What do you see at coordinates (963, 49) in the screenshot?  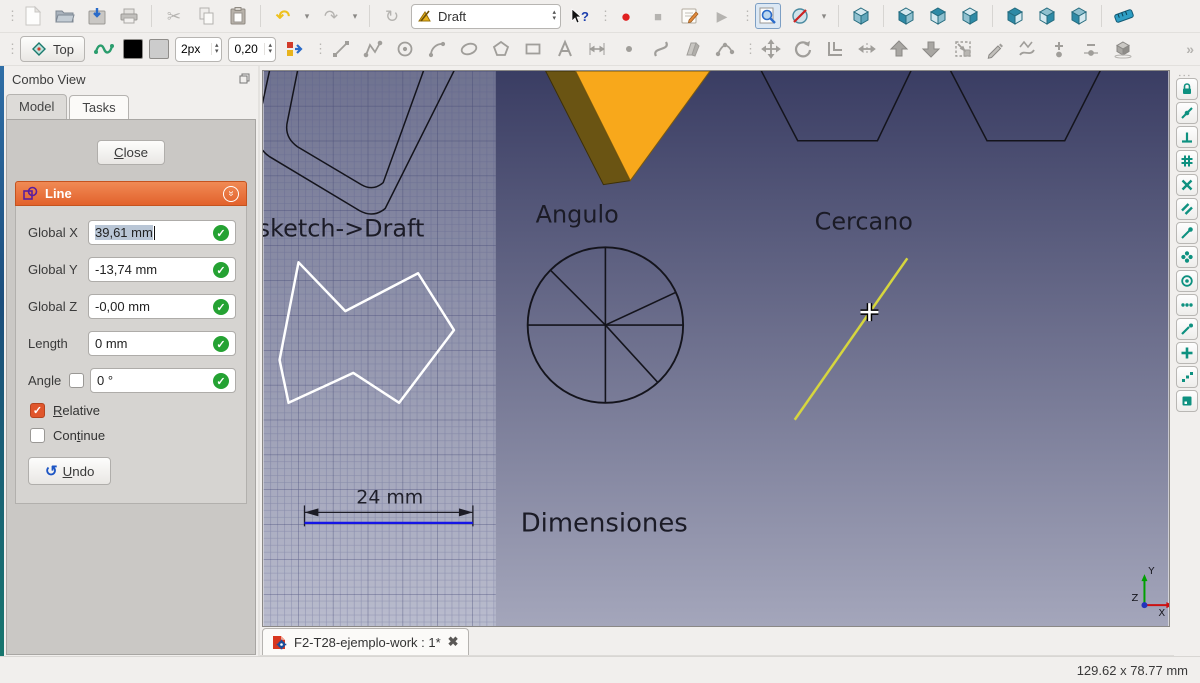 I see `draft-scale-button` at bounding box center [963, 49].